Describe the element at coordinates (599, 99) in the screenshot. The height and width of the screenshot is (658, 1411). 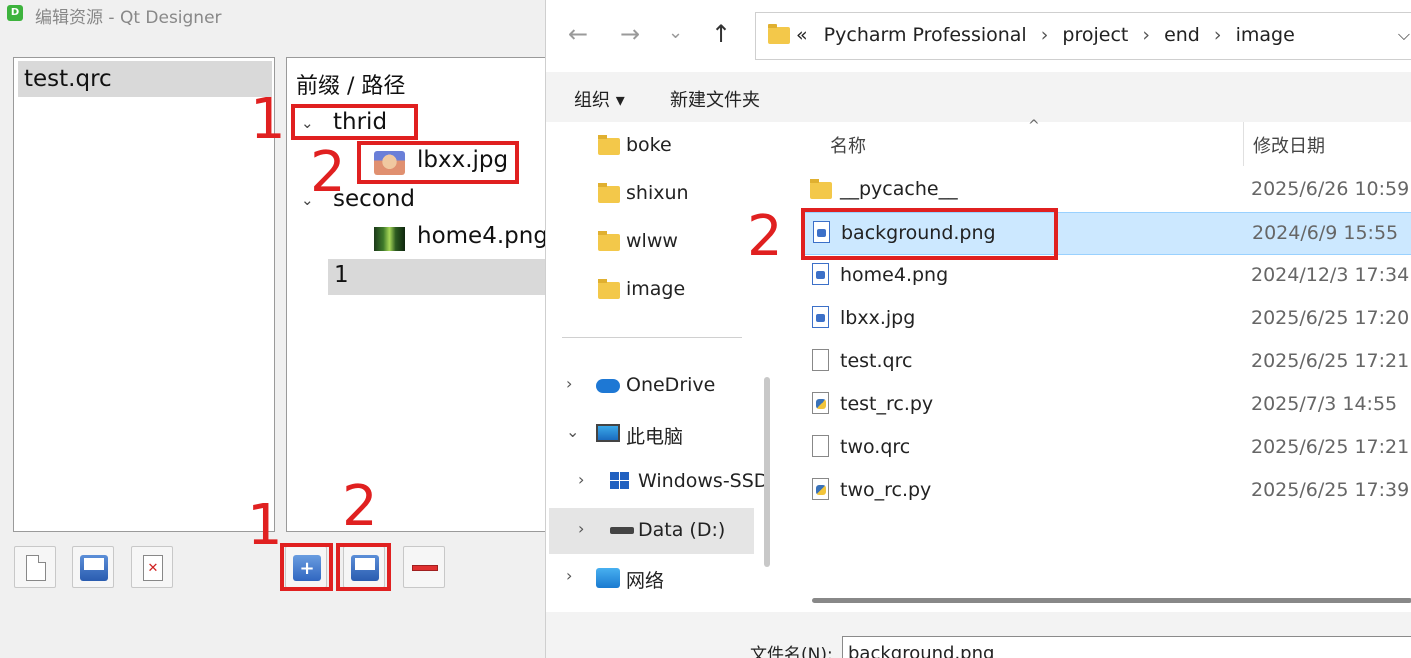
I see `organize-menu: 组织 ▾` at that location.